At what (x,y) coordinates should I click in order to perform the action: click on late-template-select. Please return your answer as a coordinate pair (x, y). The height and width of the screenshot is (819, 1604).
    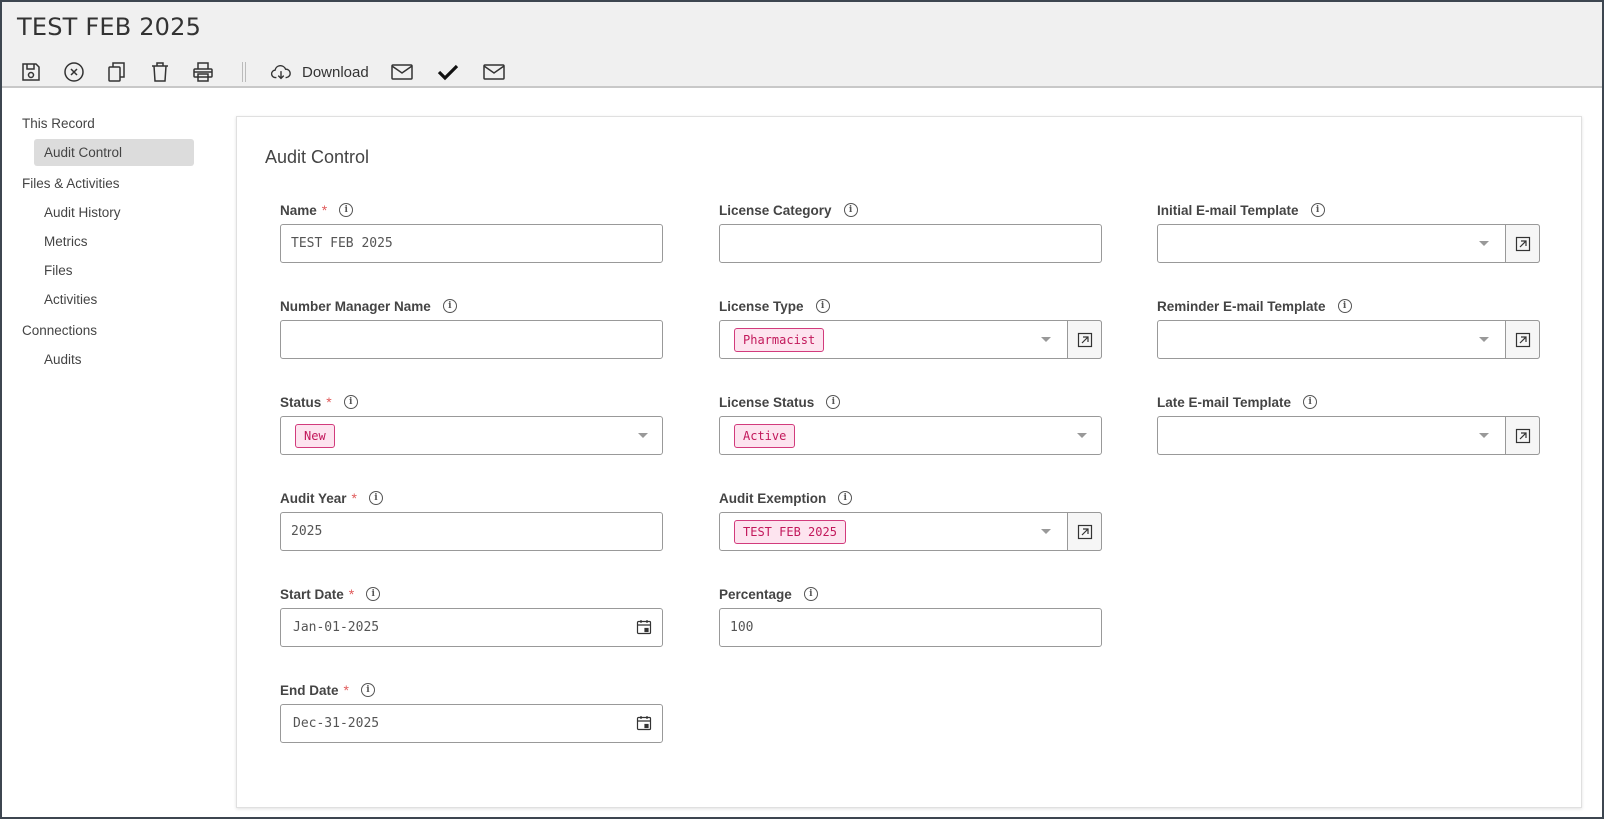
    Looking at the image, I should click on (1348, 435).